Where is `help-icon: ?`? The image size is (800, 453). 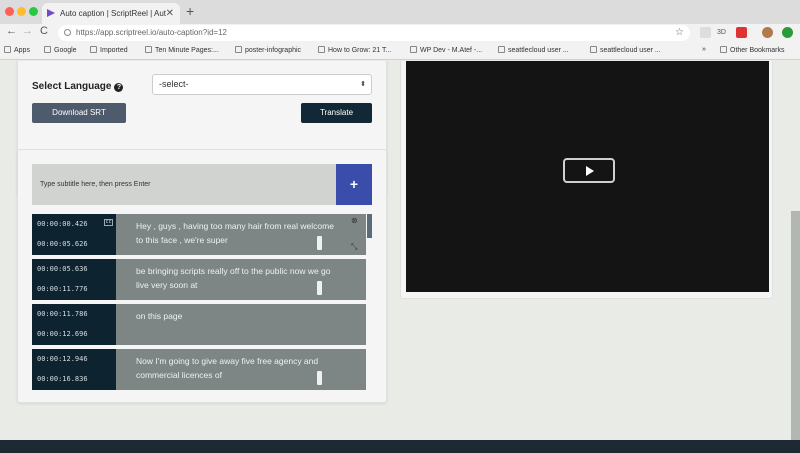
help-icon: ? is located at coordinates (119, 87).